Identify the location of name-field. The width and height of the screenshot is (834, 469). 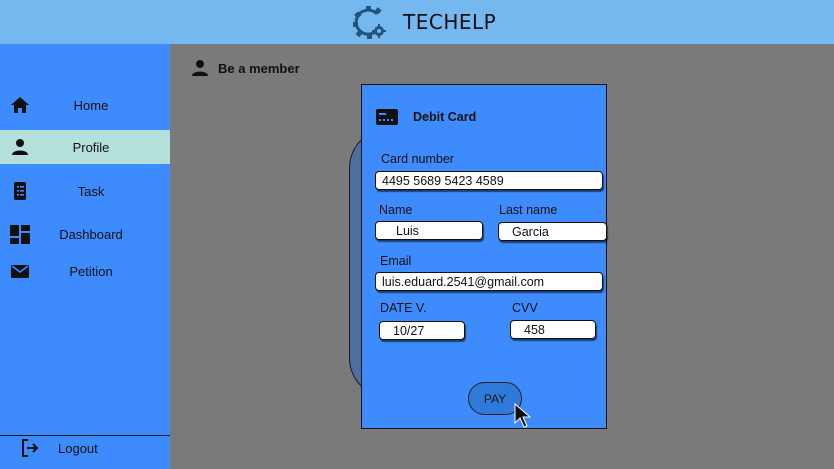
(429, 230).